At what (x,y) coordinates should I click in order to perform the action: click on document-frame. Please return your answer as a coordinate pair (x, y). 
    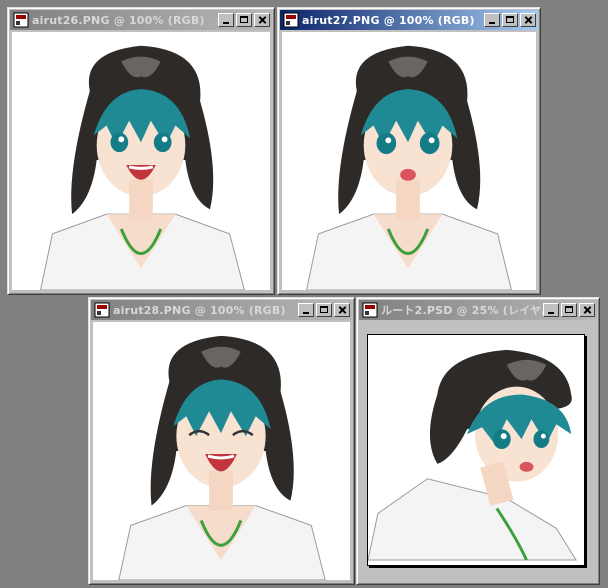
    Looking at the image, I should click on (476, 450).